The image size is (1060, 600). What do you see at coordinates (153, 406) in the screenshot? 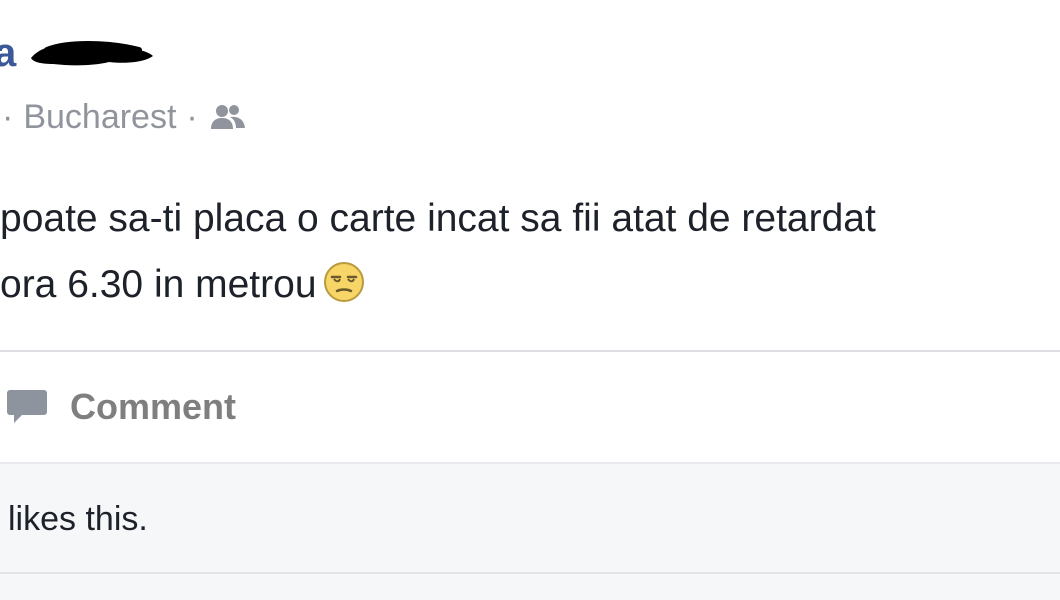
I see `comment-button-label: Comment` at bounding box center [153, 406].